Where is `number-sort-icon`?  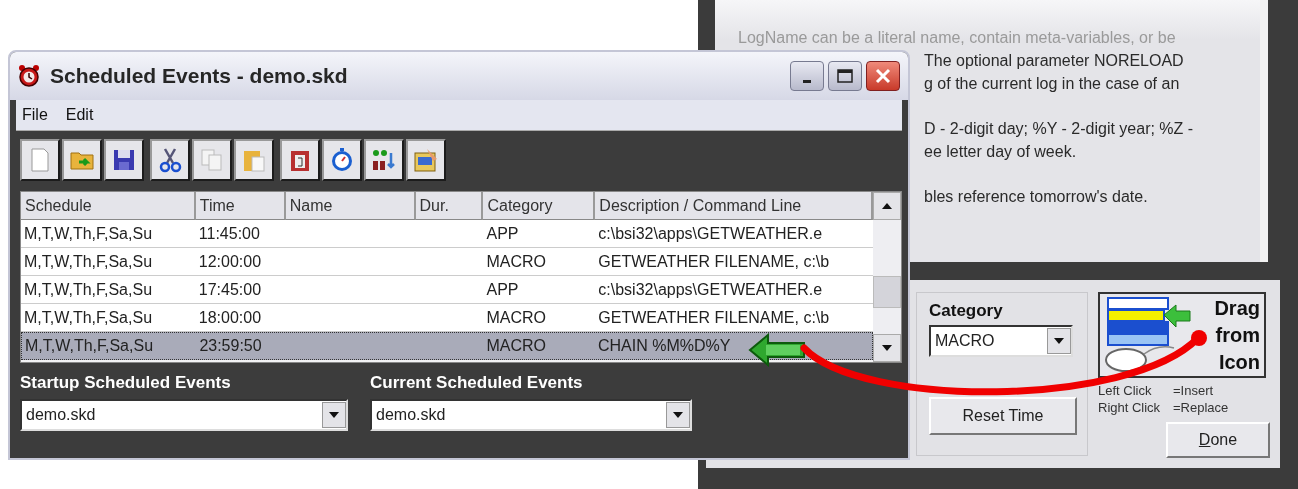
number-sort-icon is located at coordinates (384, 160).